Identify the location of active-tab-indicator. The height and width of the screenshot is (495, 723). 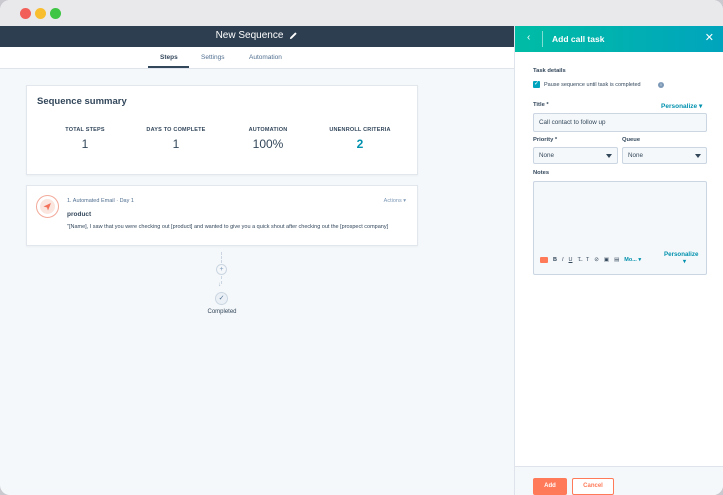
(168, 67).